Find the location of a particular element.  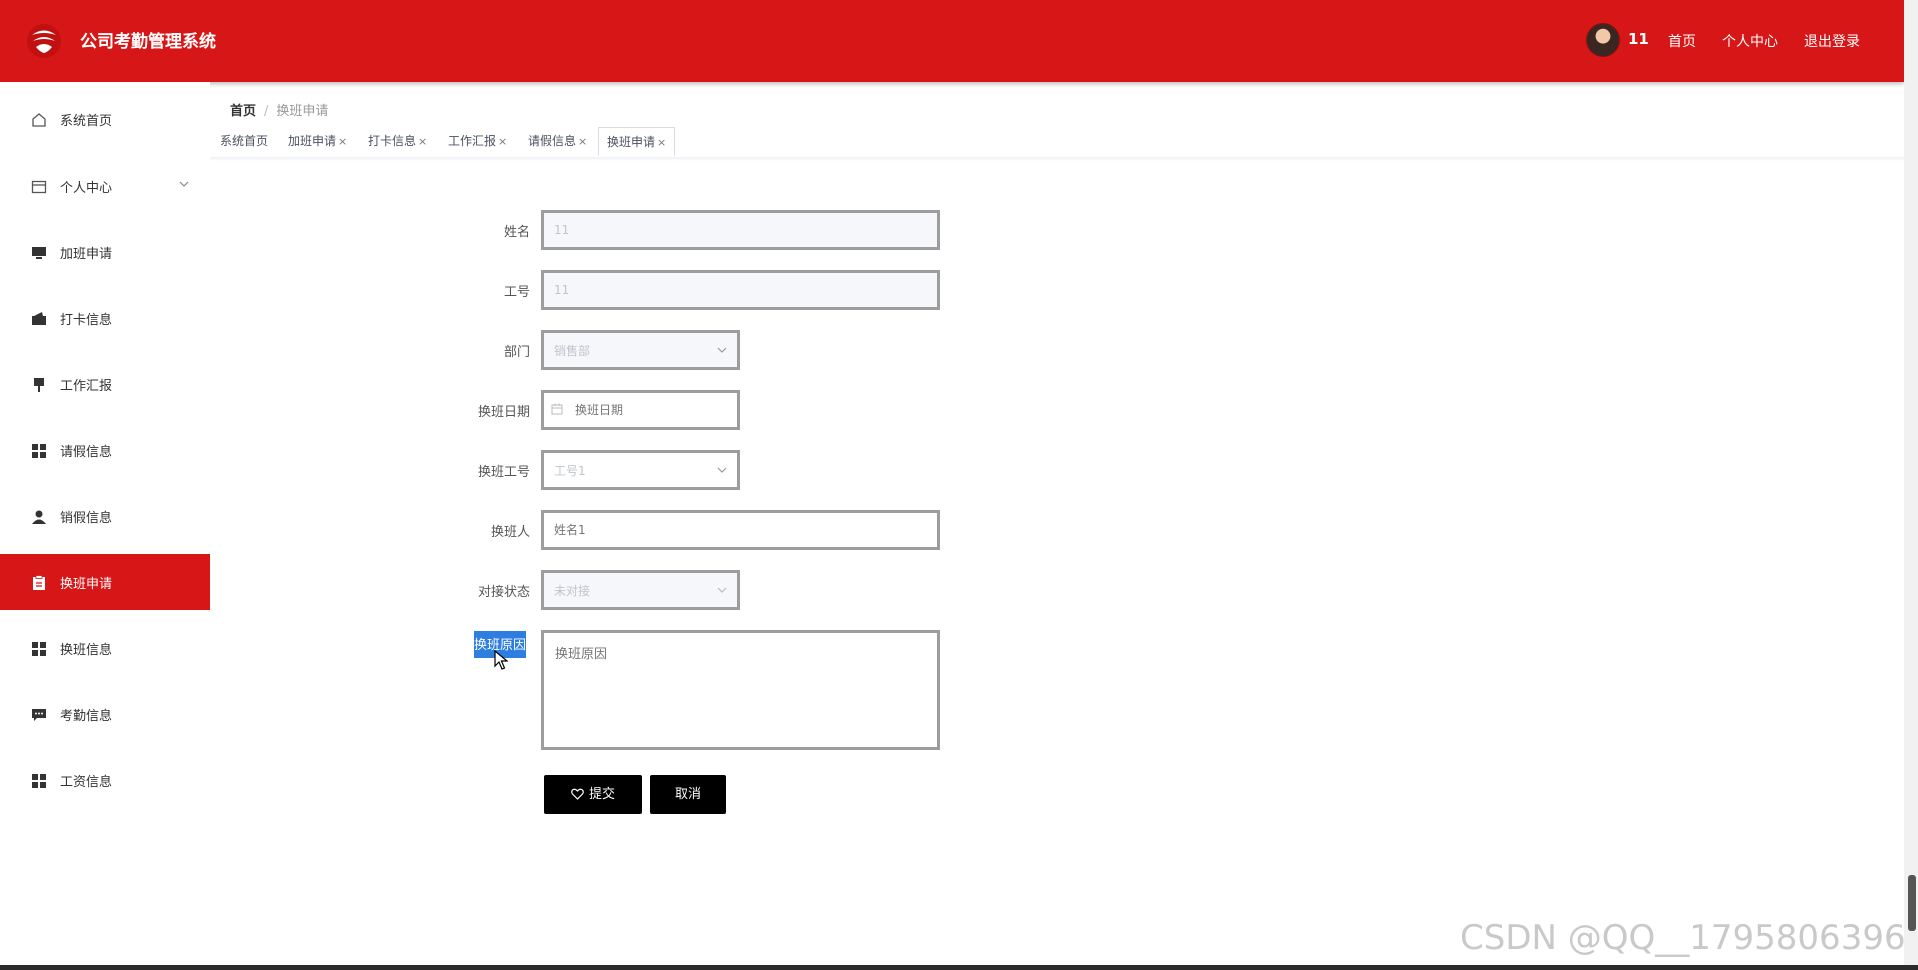

sidebar-item-label: 个人中心 is located at coordinates (86, 188).